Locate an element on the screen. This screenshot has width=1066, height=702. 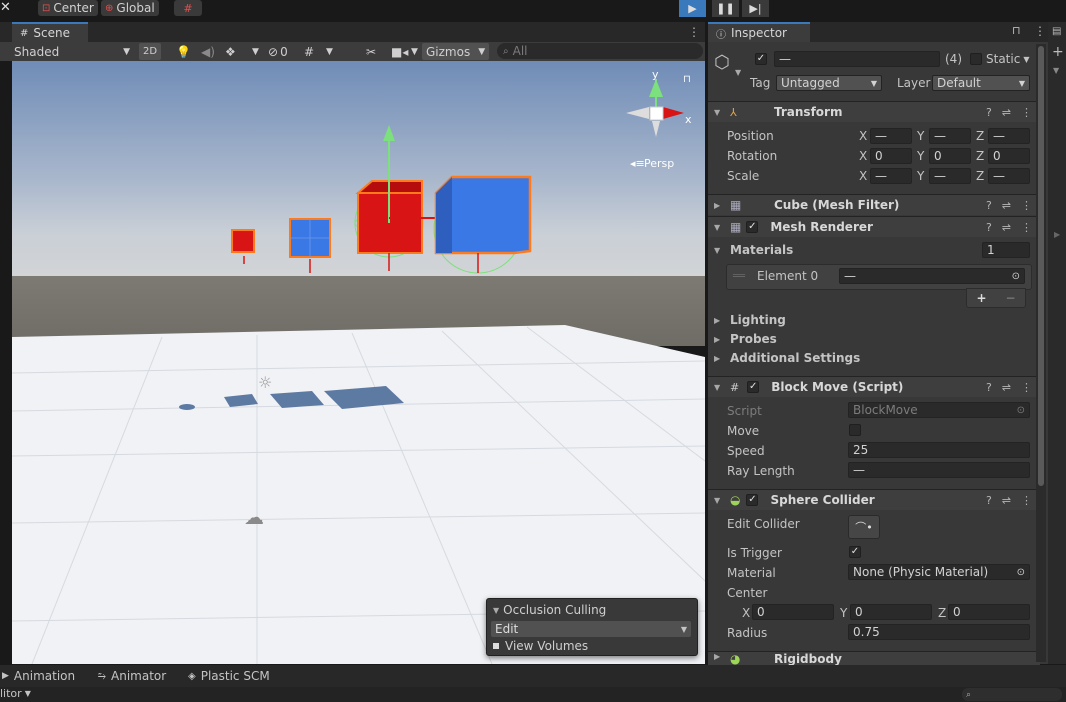
shading-mode-dropdown: Shaded ▼ is located at coordinates (72, 51).